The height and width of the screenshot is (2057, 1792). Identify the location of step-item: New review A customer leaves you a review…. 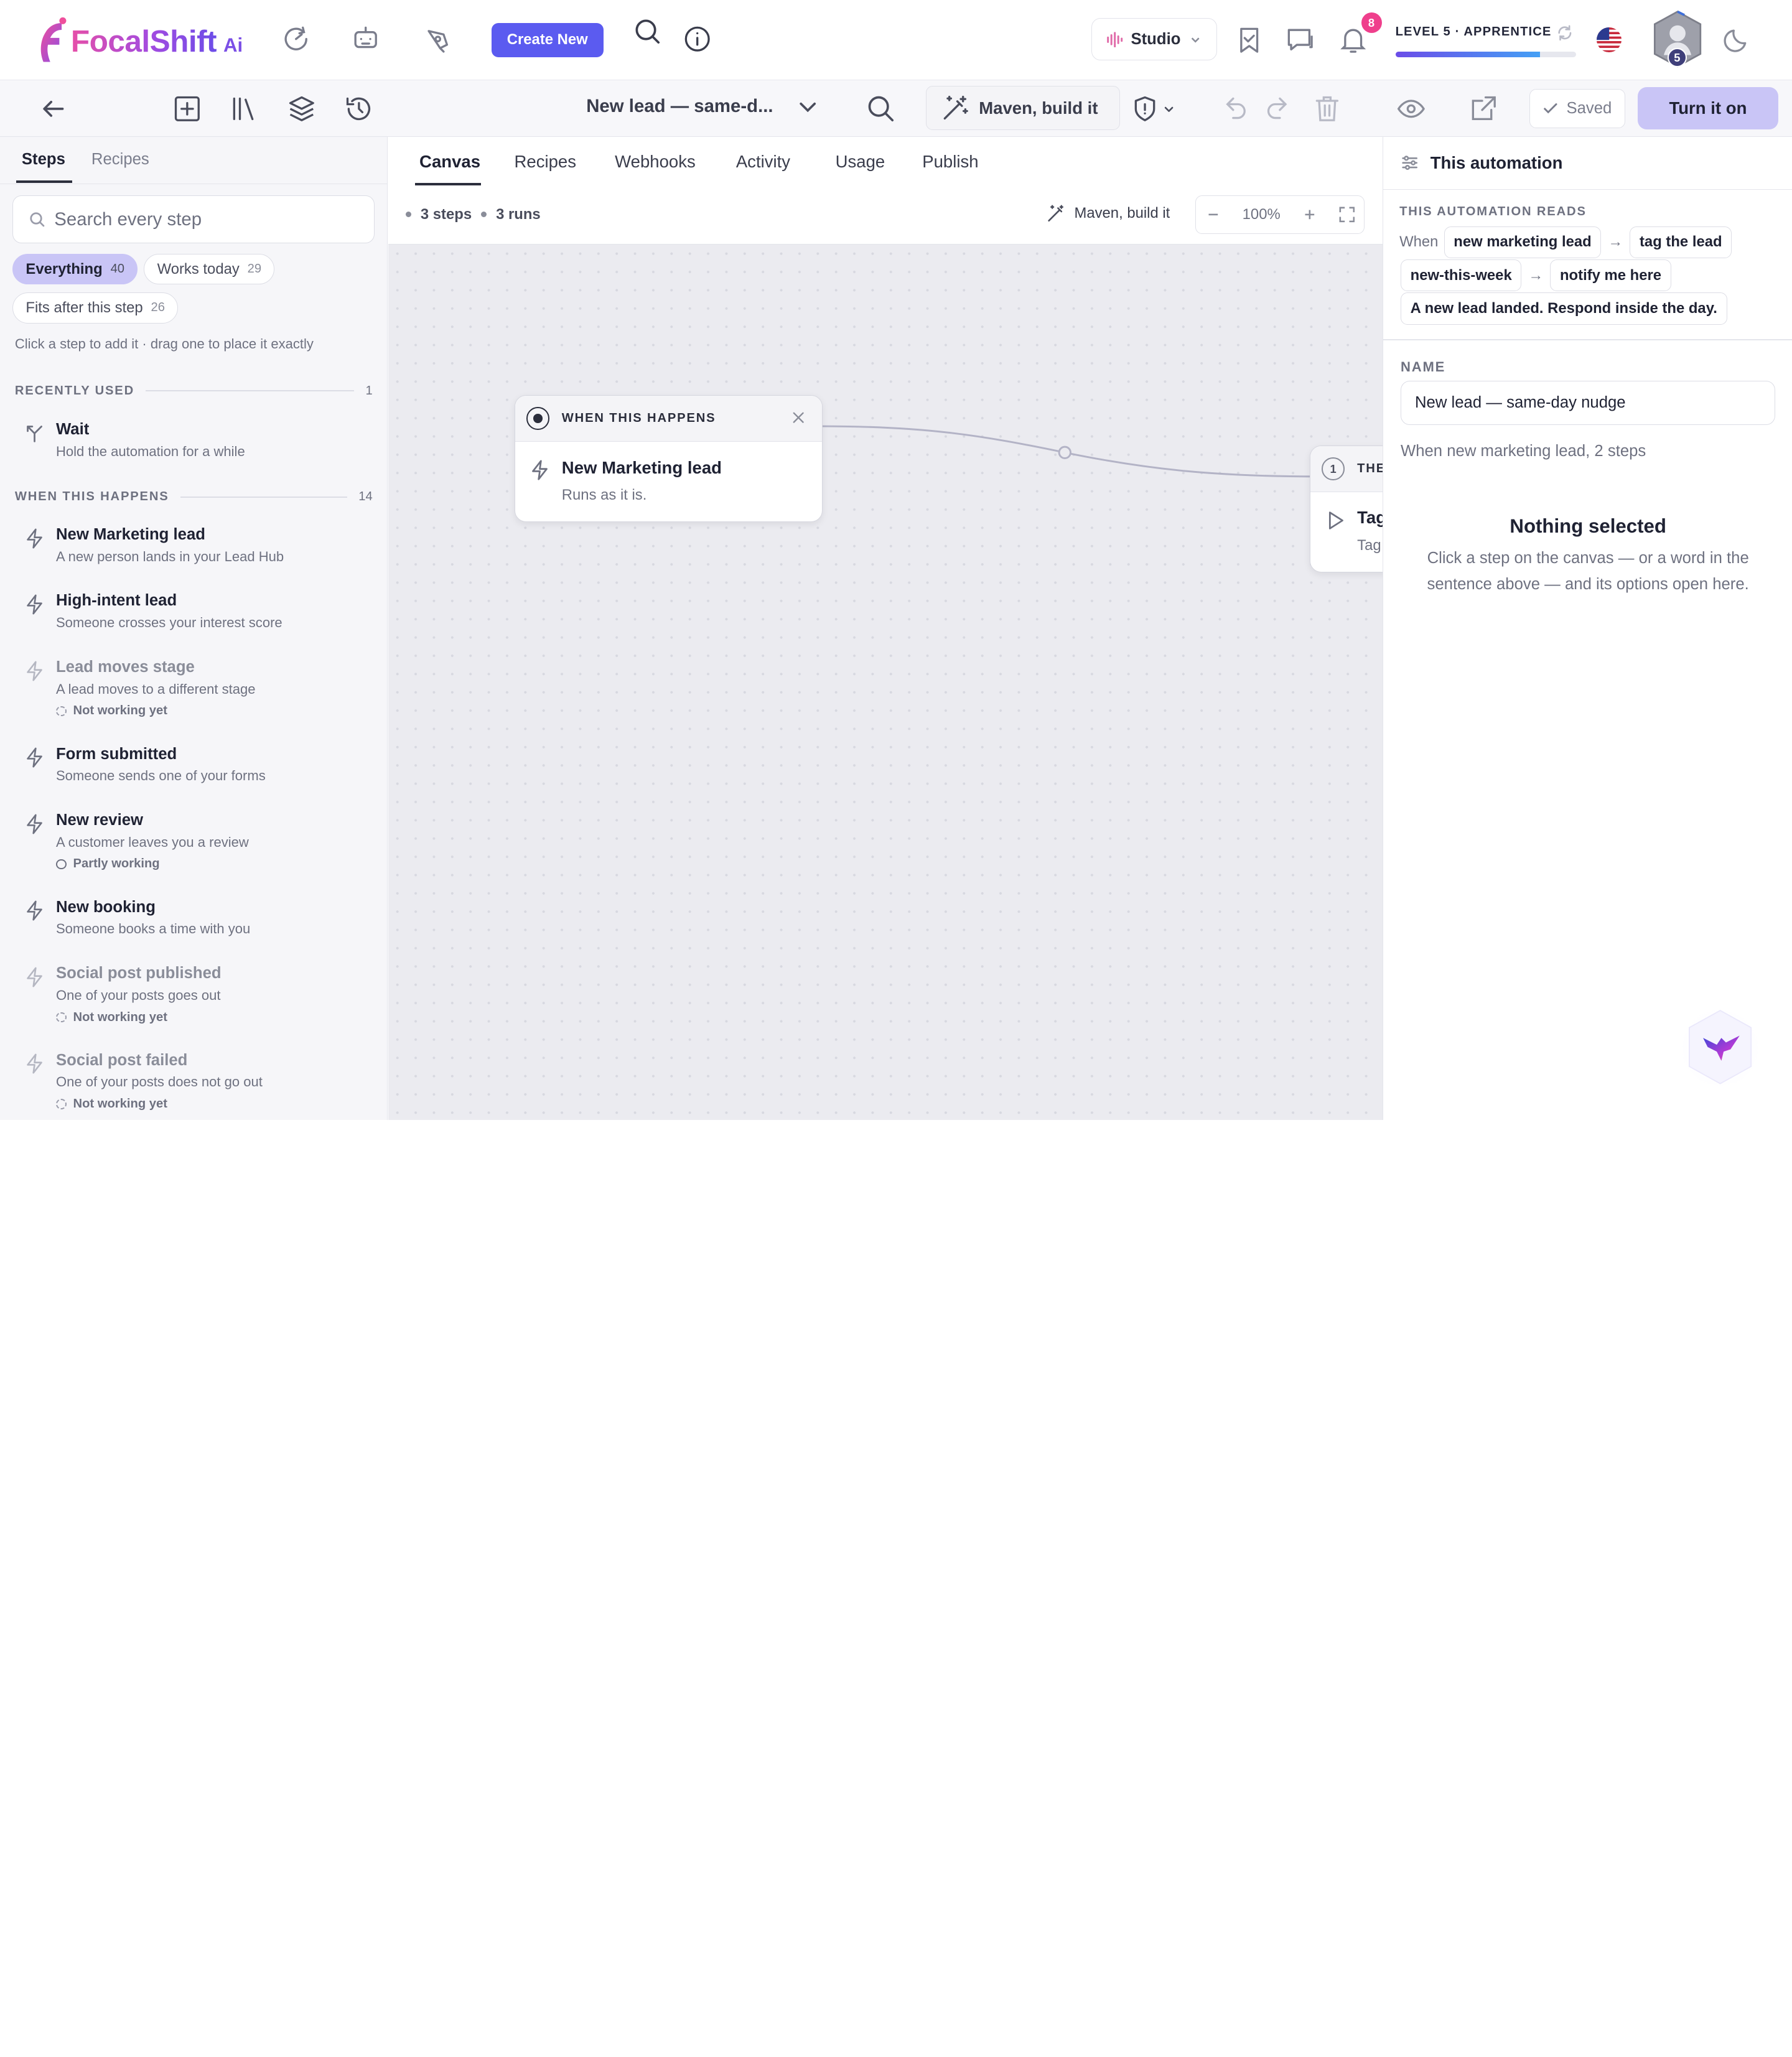
(194, 844).